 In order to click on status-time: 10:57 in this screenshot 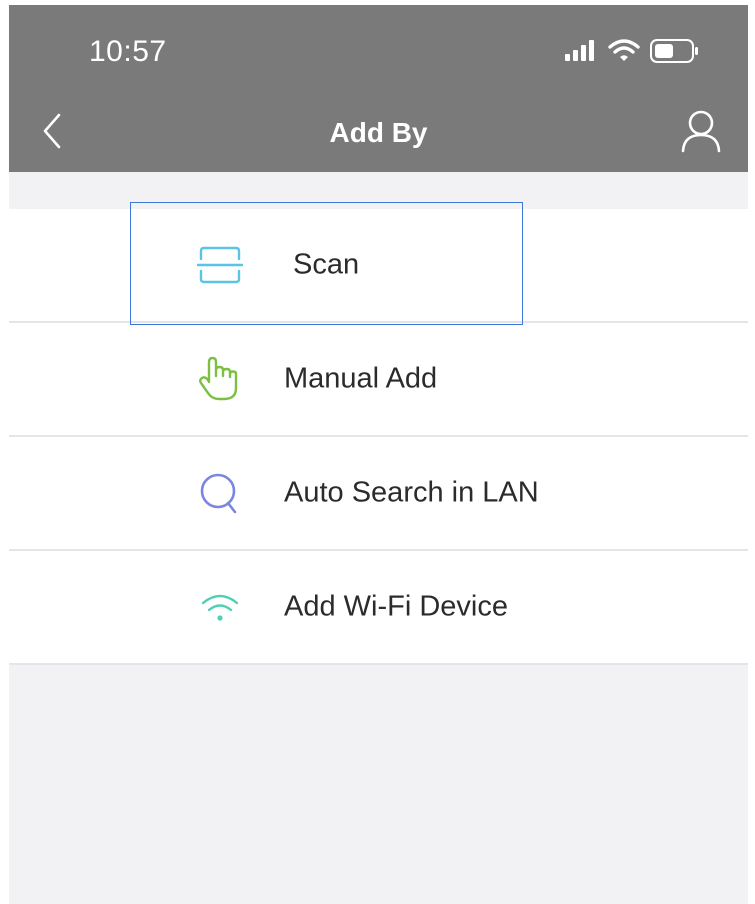, I will do `click(128, 51)`.